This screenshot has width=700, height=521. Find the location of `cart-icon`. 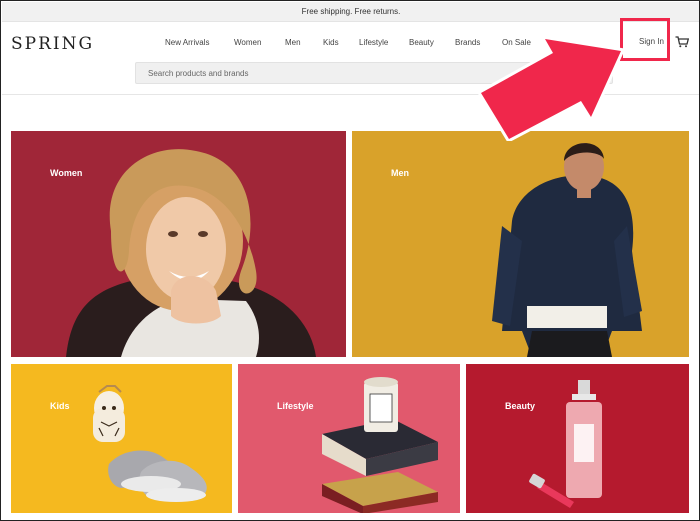

cart-icon is located at coordinates (682, 42).